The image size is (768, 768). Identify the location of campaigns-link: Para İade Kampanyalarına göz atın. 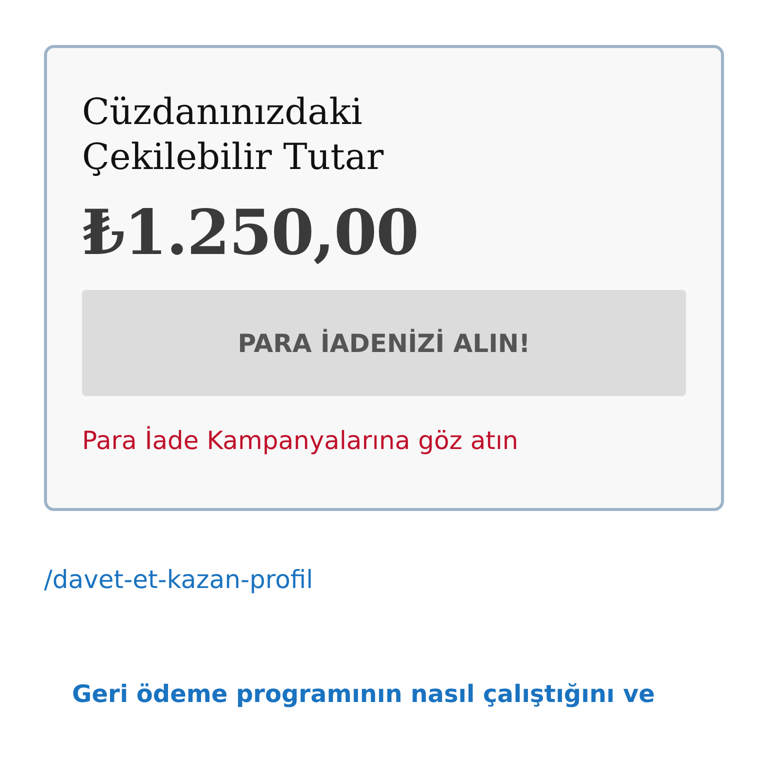
(300, 441).